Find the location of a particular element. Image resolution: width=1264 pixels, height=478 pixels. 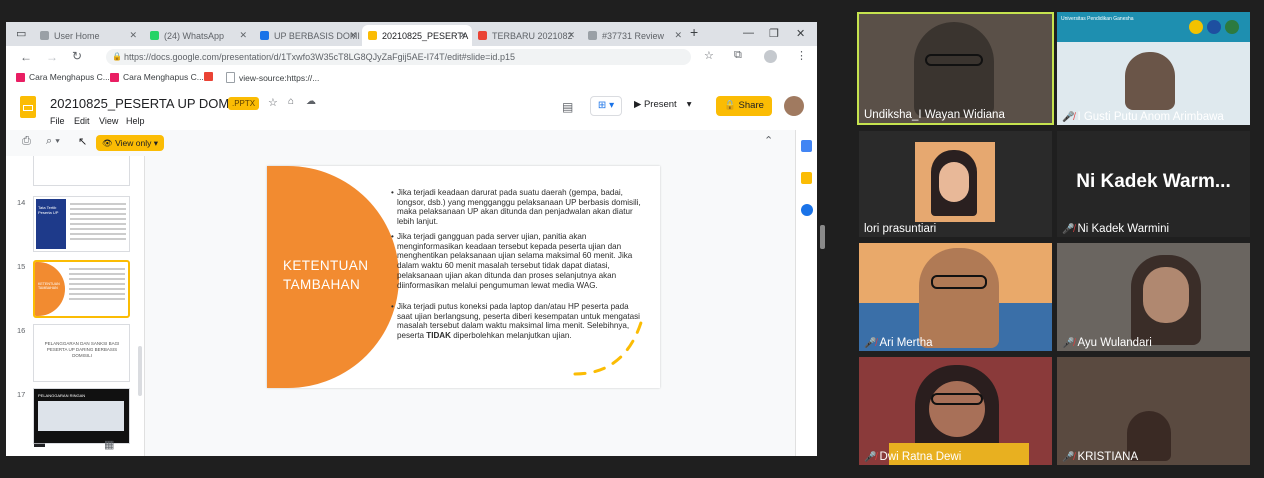

share-button: 🔒 Share is located at coordinates (744, 106).